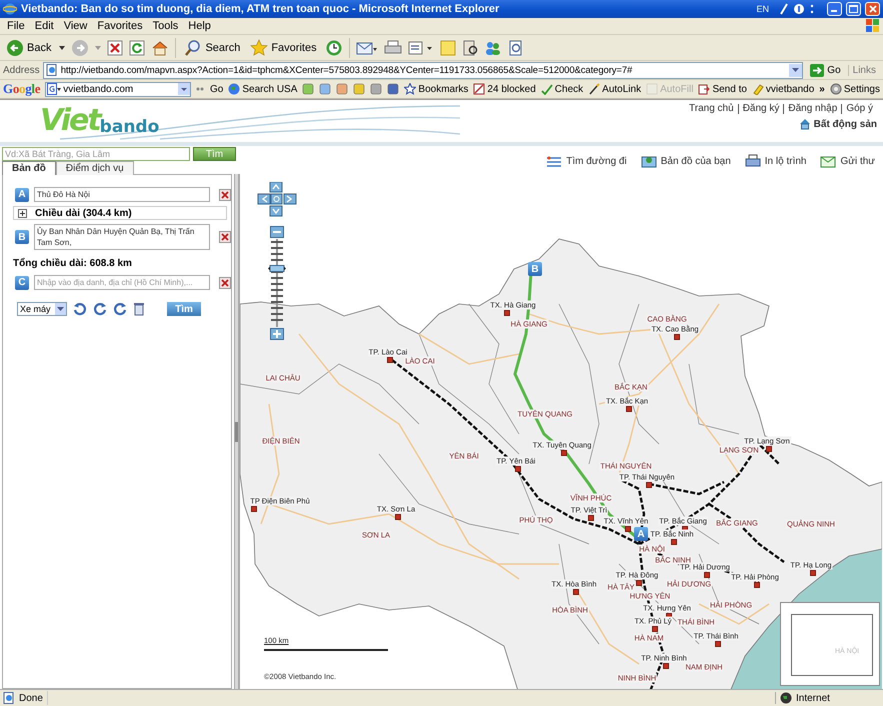 This screenshot has height=706, width=883. What do you see at coordinates (783, 89) in the screenshot?
I see `highlight-button: vvietbando` at bounding box center [783, 89].